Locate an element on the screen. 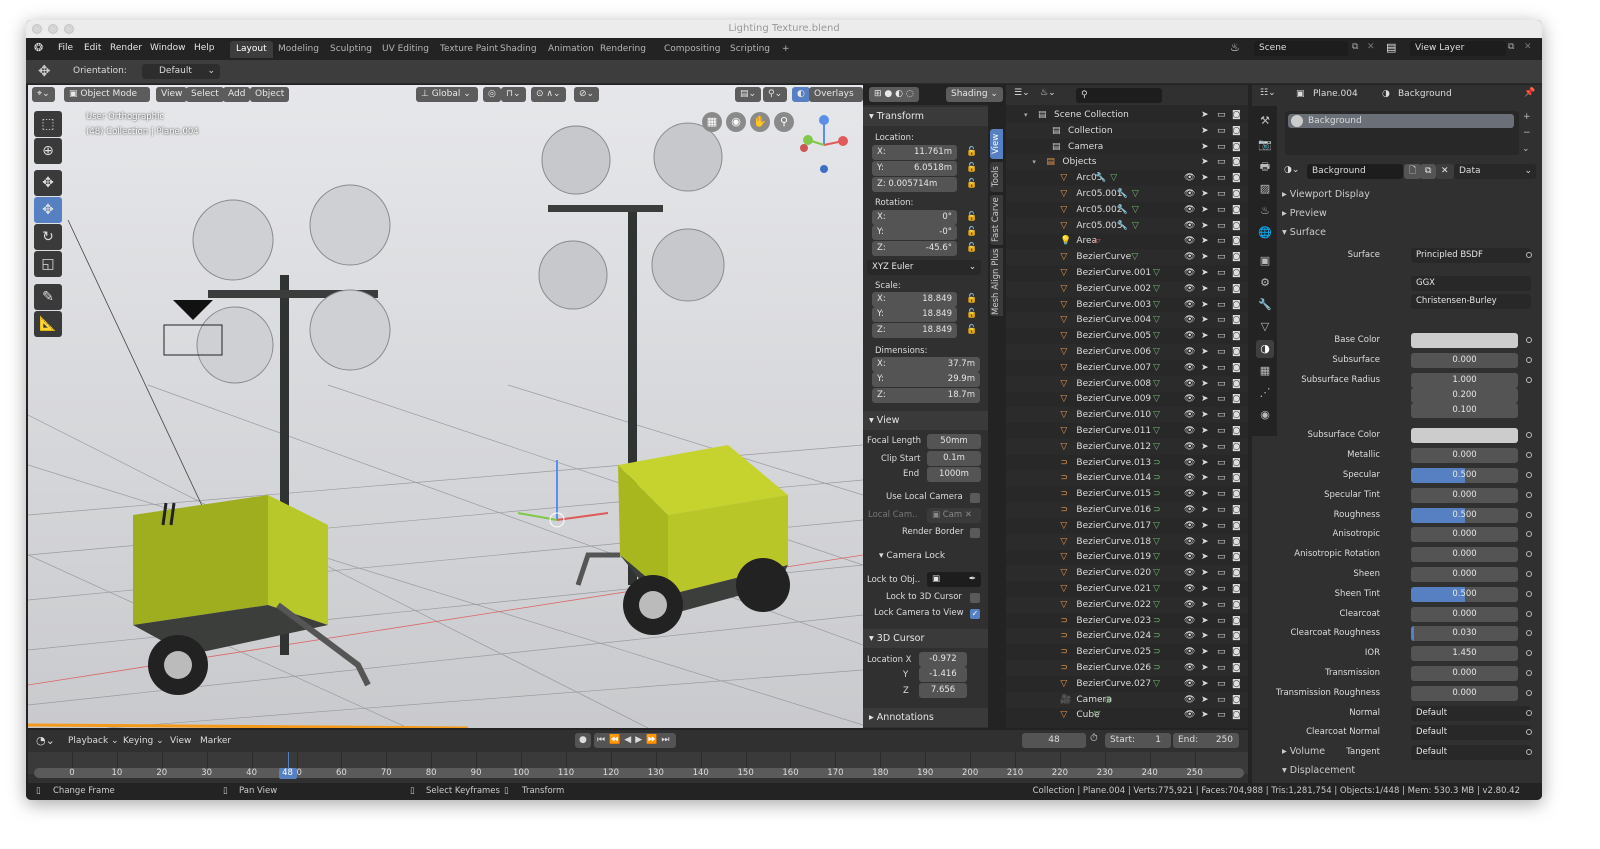 The height and width of the screenshot is (849, 1600). annotate-tool: ✎ is located at coordinates (48, 297).